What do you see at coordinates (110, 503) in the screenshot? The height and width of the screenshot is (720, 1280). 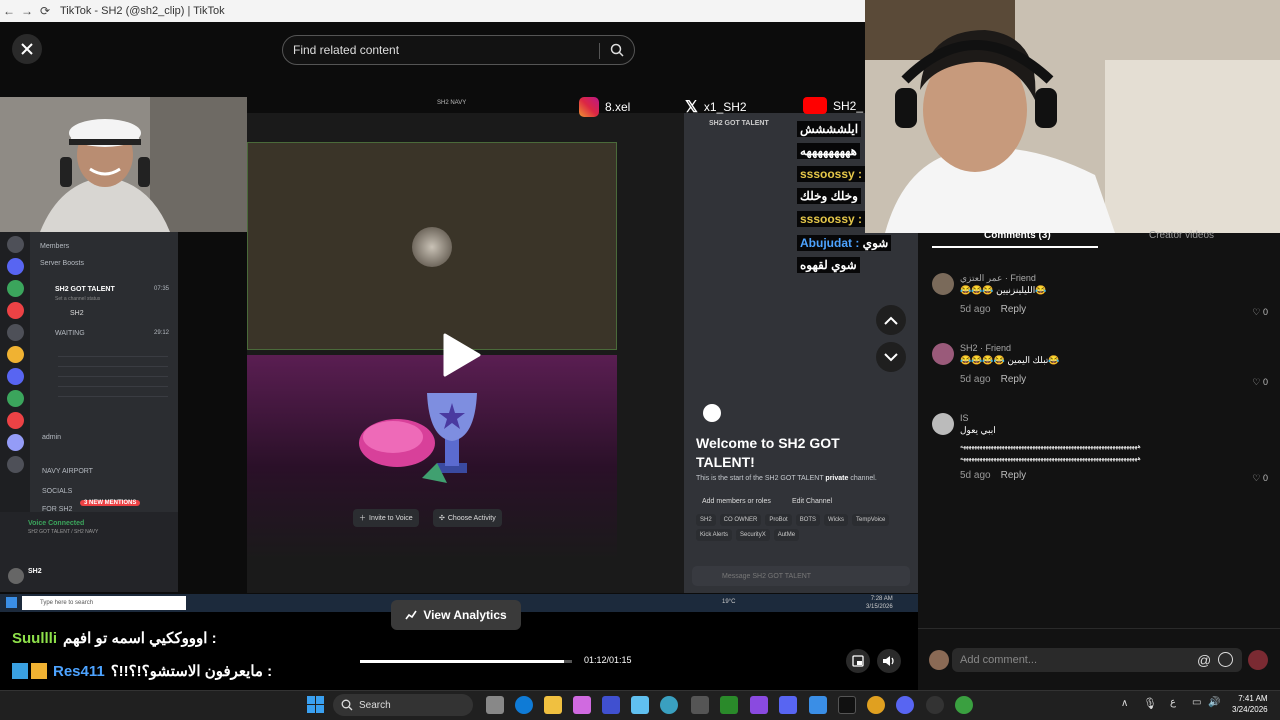 I see `new-mentions-badge: 3 NEW MENTIONS` at bounding box center [110, 503].